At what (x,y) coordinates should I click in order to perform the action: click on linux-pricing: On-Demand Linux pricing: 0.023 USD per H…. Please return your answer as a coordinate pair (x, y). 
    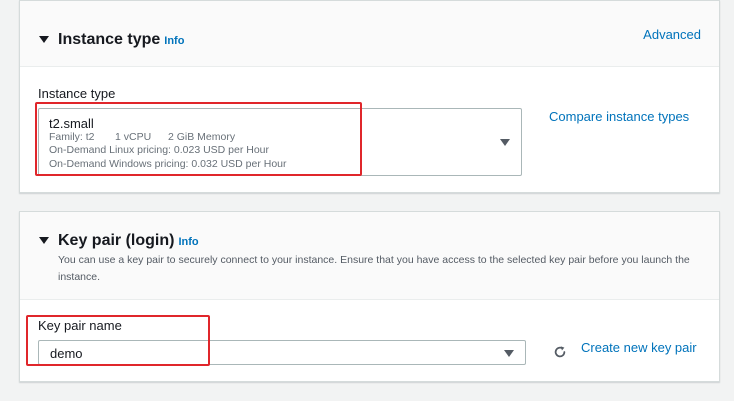
    Looking at the image, I should click on (159, 150).